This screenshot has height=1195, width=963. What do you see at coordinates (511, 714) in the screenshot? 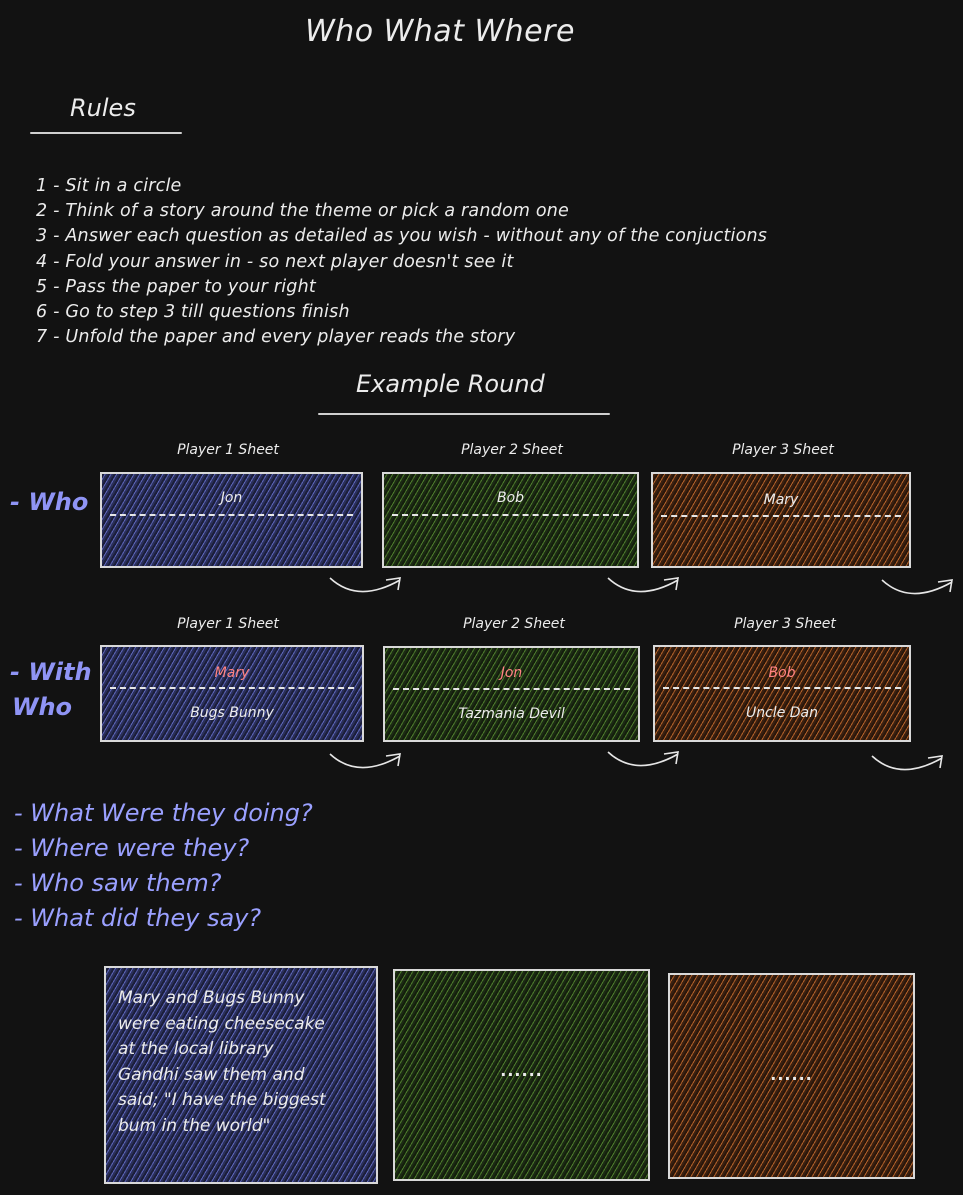
I see `sheet-answer: Tazmania Devil` at bounding box center [511, 714].